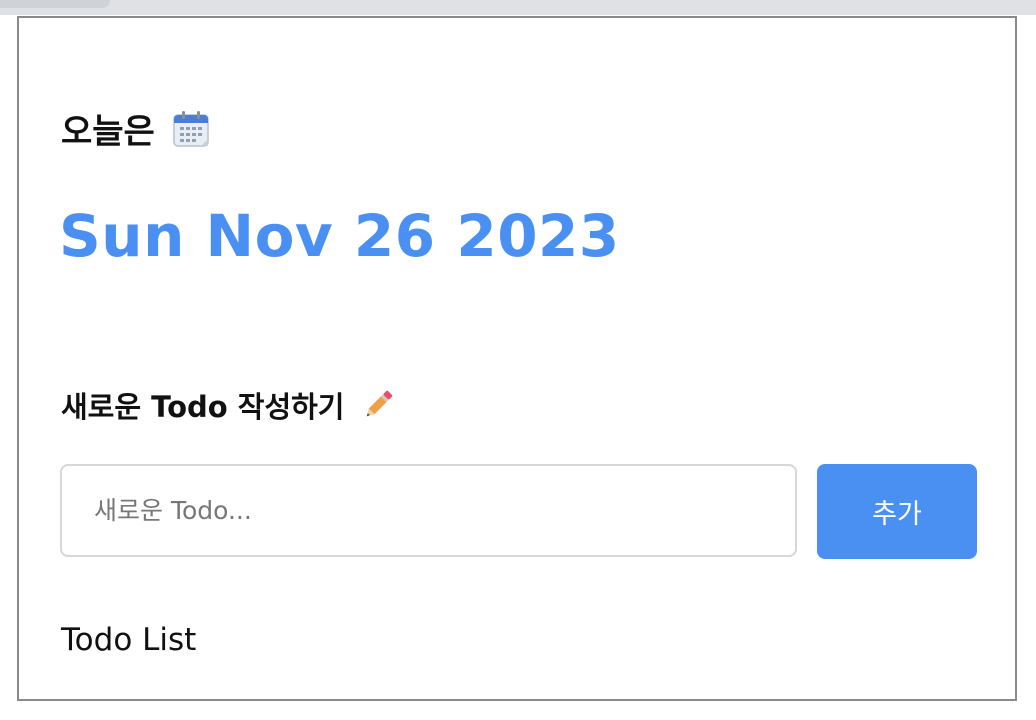  Describe the element at coordinates (191, 129) in the screenshot. I see `calendar-icon` at that location.